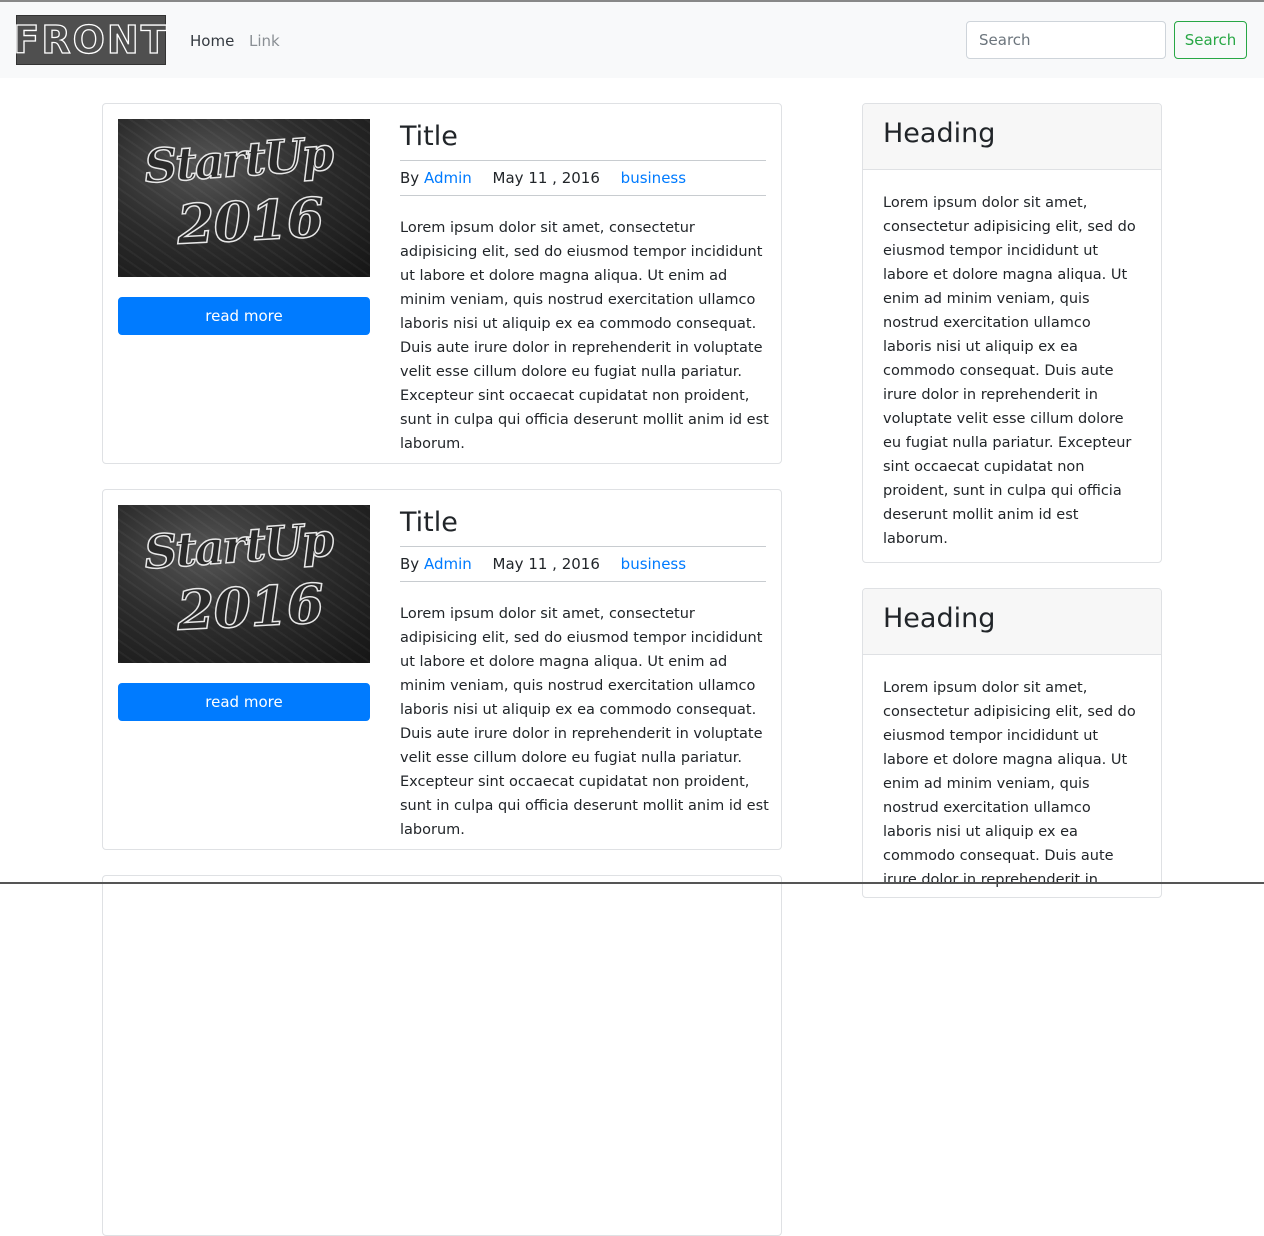 This screenshot has width=1264, height=1236. What do you see at coordinates (1210, 40) in the screenshot?
I see `search-button: Search` at bounding box center [1210, 40].